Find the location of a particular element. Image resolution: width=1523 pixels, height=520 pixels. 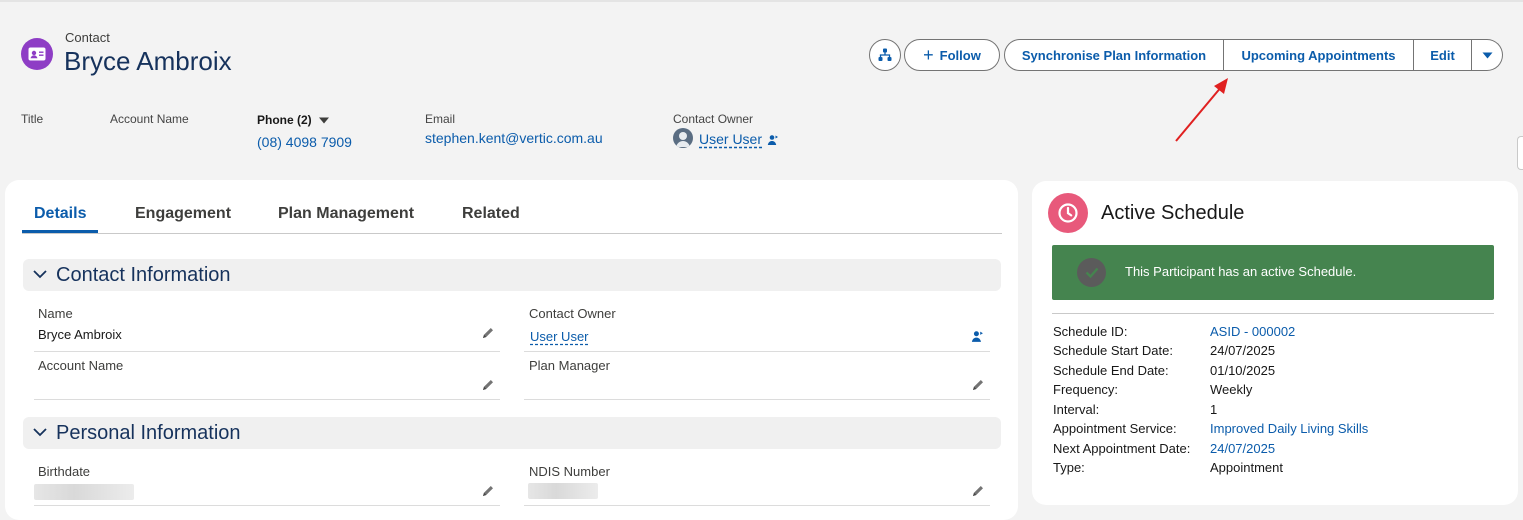

personal-information-title: Personal Information is located at coordinates (148, 433).